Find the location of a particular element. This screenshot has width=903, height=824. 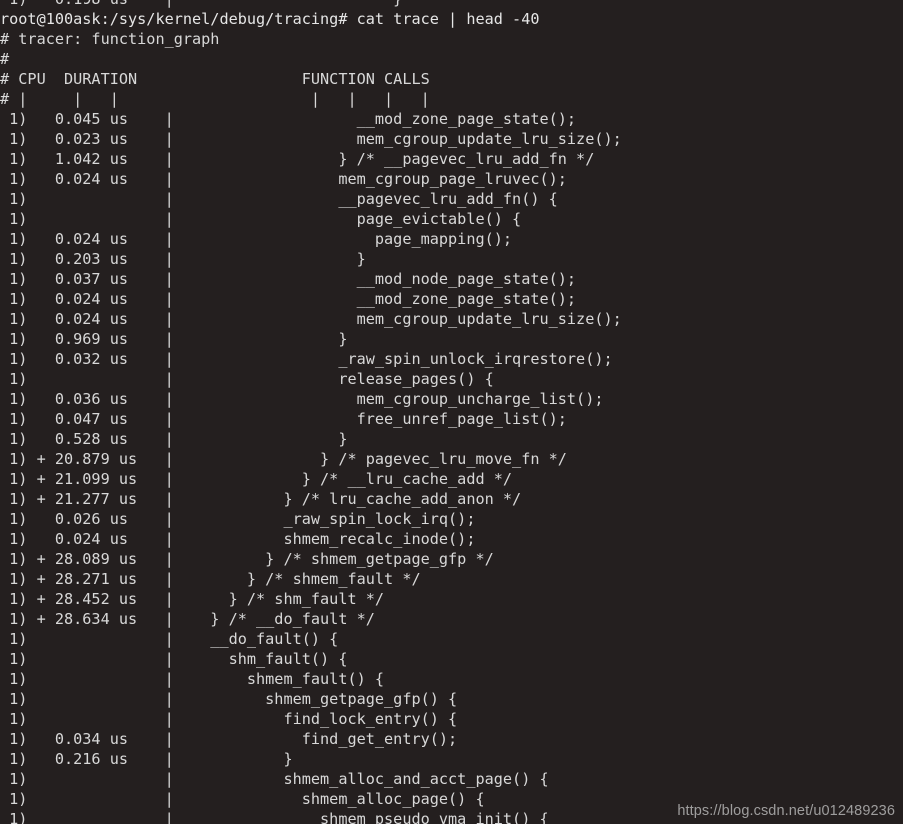

terminal-line: 1) | shmem_alloc_and_acct_page() { is located at coordinates (274, 779).